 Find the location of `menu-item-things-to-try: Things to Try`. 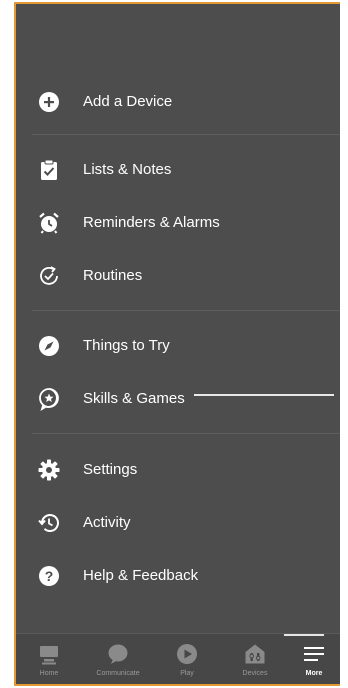

menu-item-things-to-try: Things to Try is located at coordinates (178, 346).